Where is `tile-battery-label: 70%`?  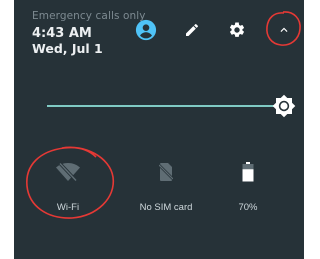 tile-battery-label: 70% is located at coordinates (248, 207).